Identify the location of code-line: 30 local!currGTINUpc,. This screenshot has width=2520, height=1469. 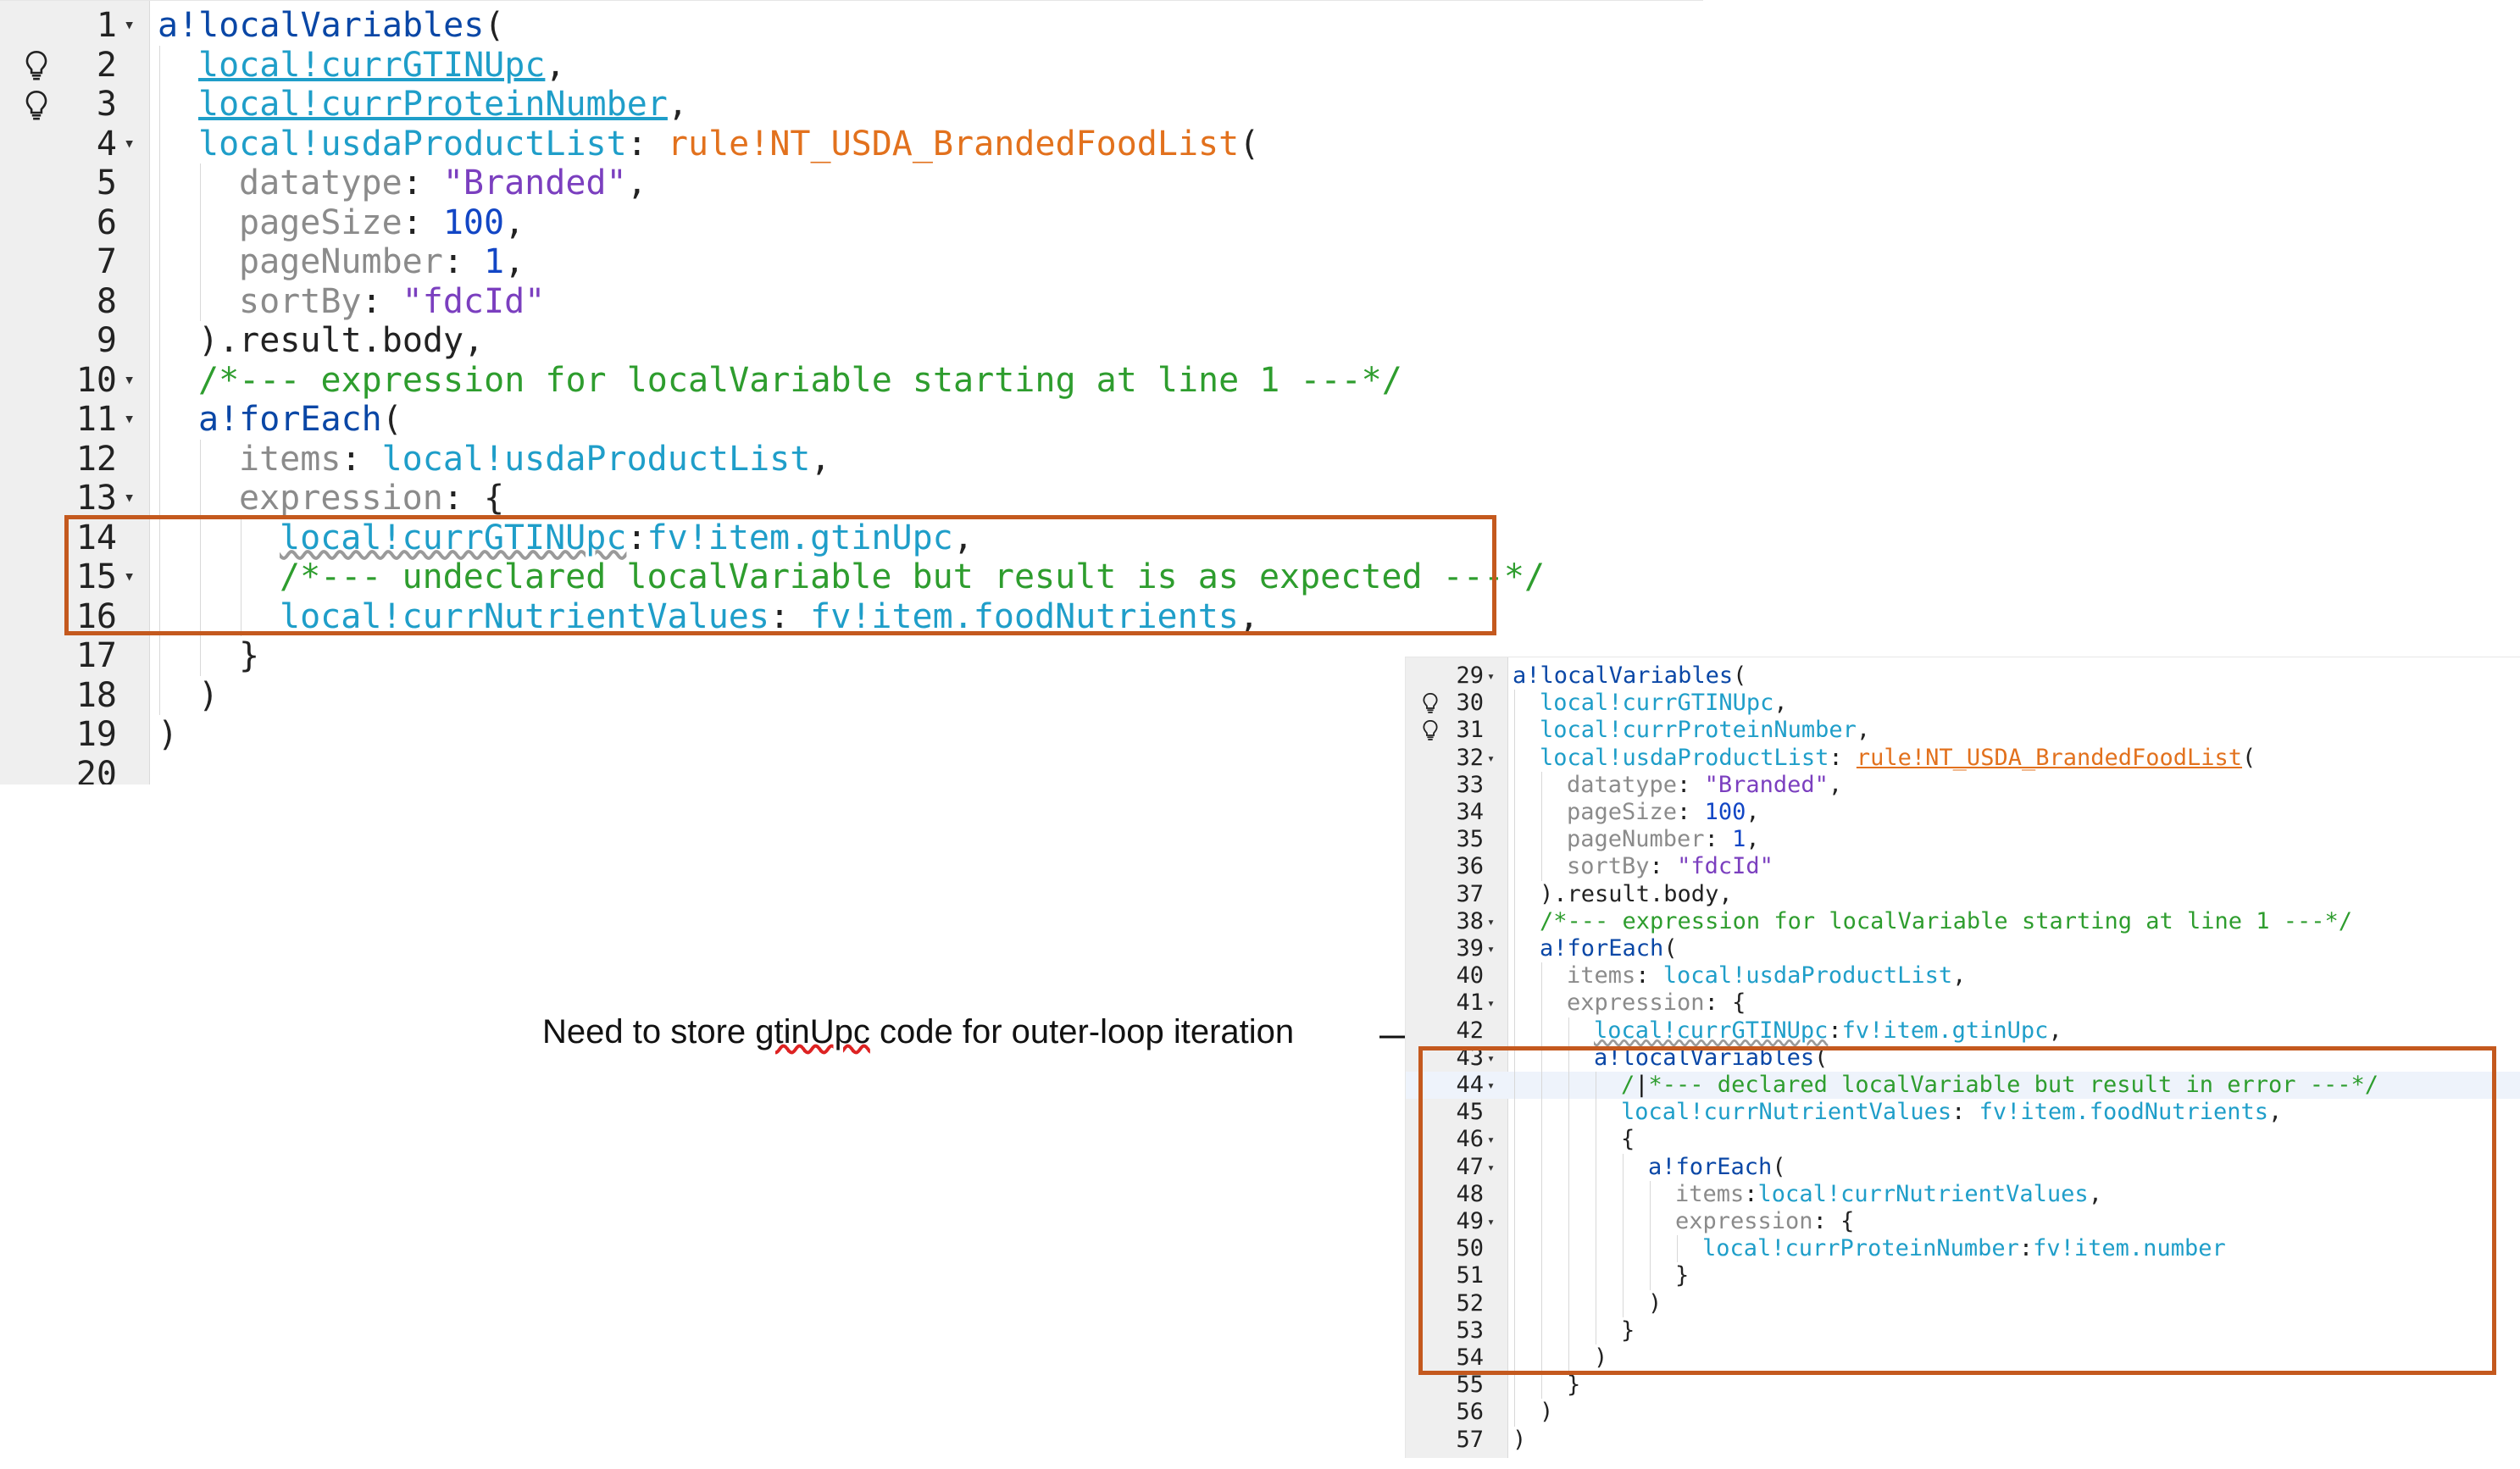
(1963, 704).